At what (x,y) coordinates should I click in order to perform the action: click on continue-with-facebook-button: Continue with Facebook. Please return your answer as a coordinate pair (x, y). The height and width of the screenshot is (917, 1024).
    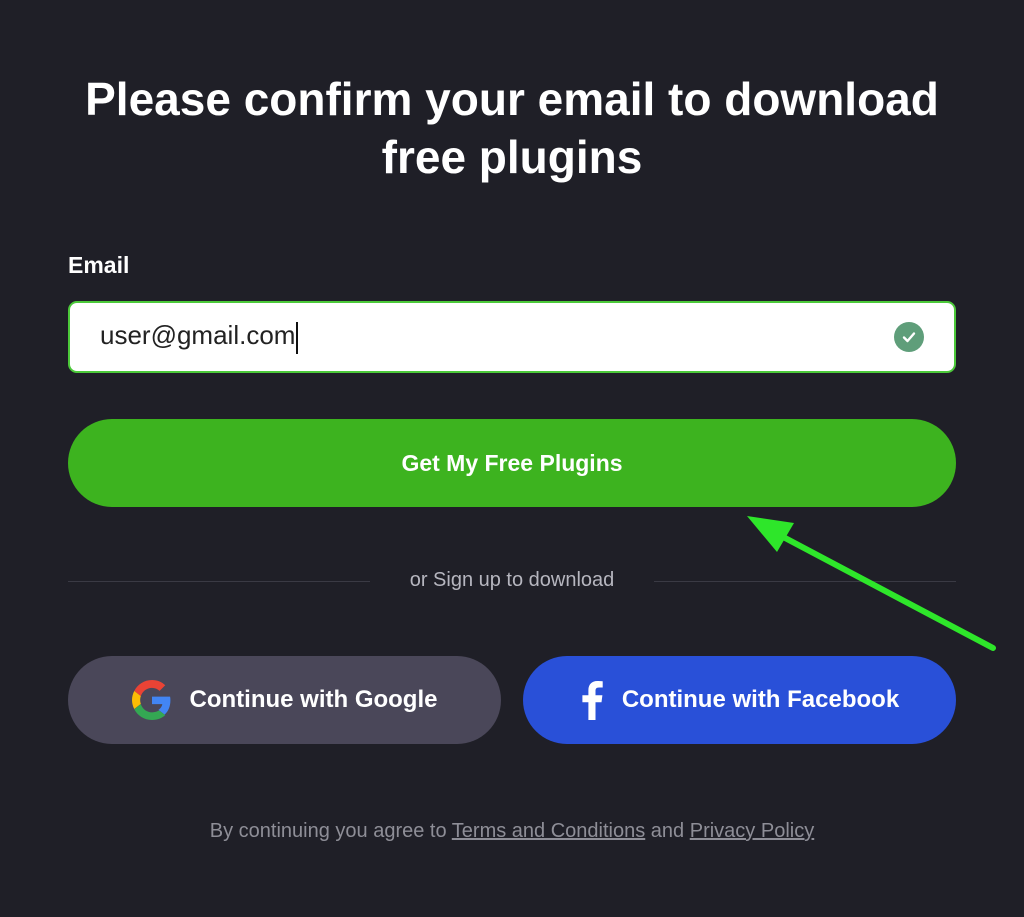
    Looking at the image, I should click on (739, 700).